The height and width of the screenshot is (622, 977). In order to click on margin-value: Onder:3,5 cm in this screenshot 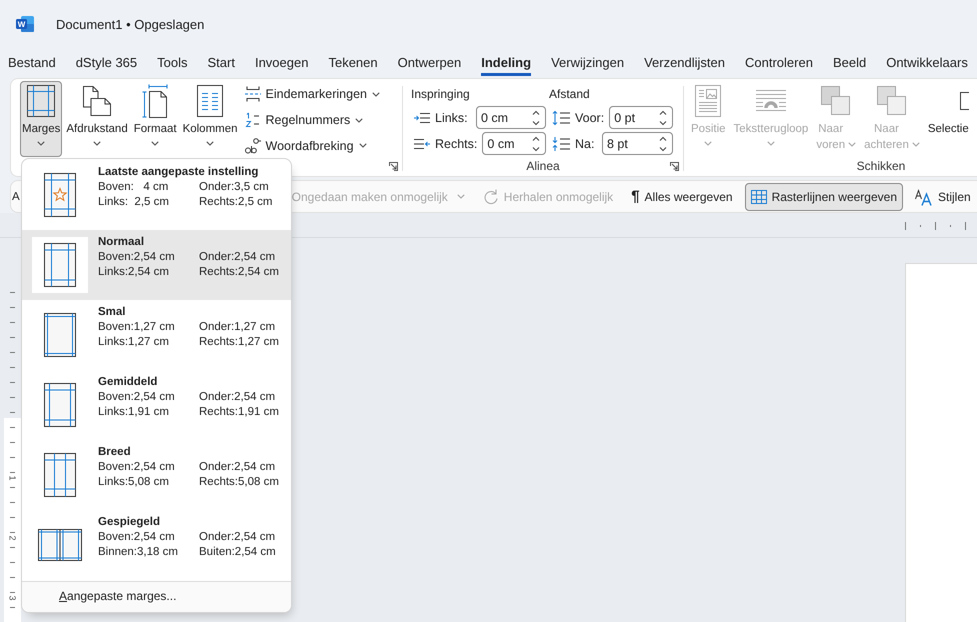, I will do `click(234, 187)`.